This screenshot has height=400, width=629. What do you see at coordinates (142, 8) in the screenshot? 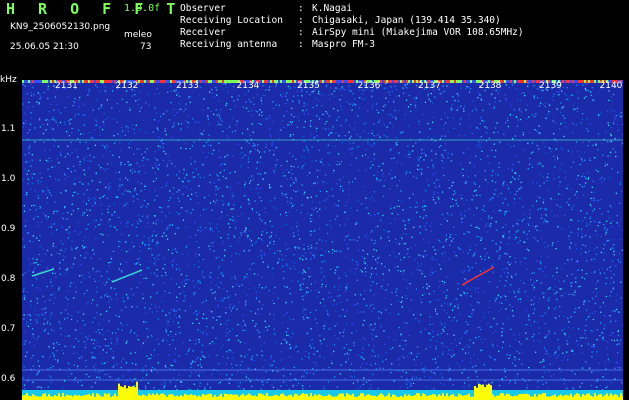
I see `version-label: 1.0.0f` at bounding box center [142, 8].